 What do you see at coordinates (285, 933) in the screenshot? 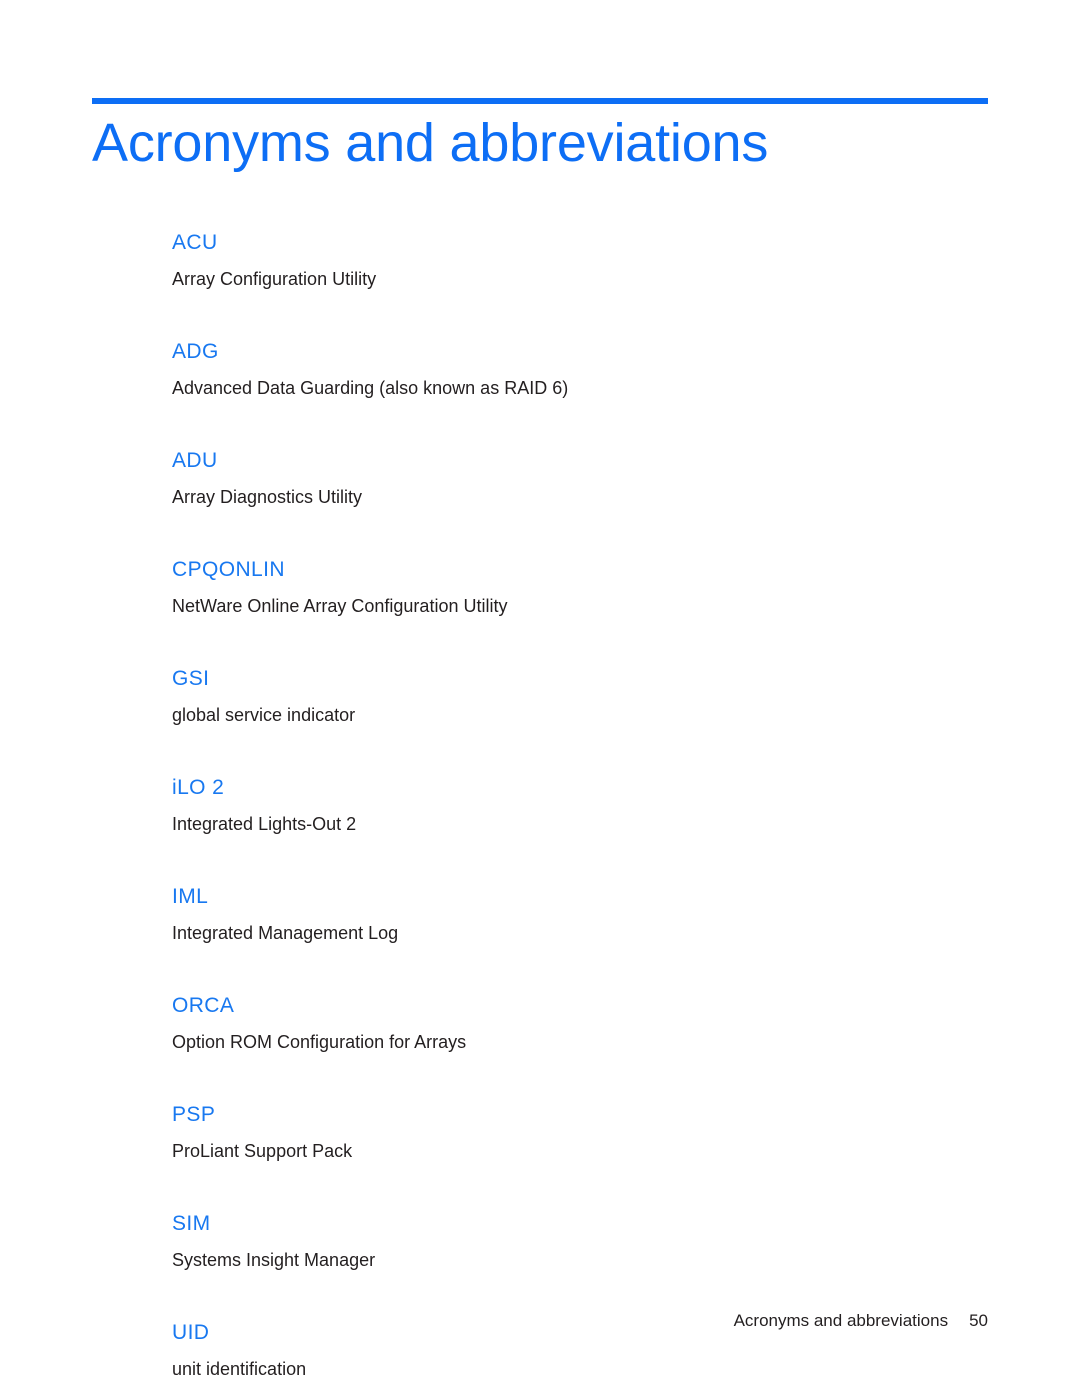
I see `glossary-definition: Integrated Management Log` at bounding box center [285, 933].